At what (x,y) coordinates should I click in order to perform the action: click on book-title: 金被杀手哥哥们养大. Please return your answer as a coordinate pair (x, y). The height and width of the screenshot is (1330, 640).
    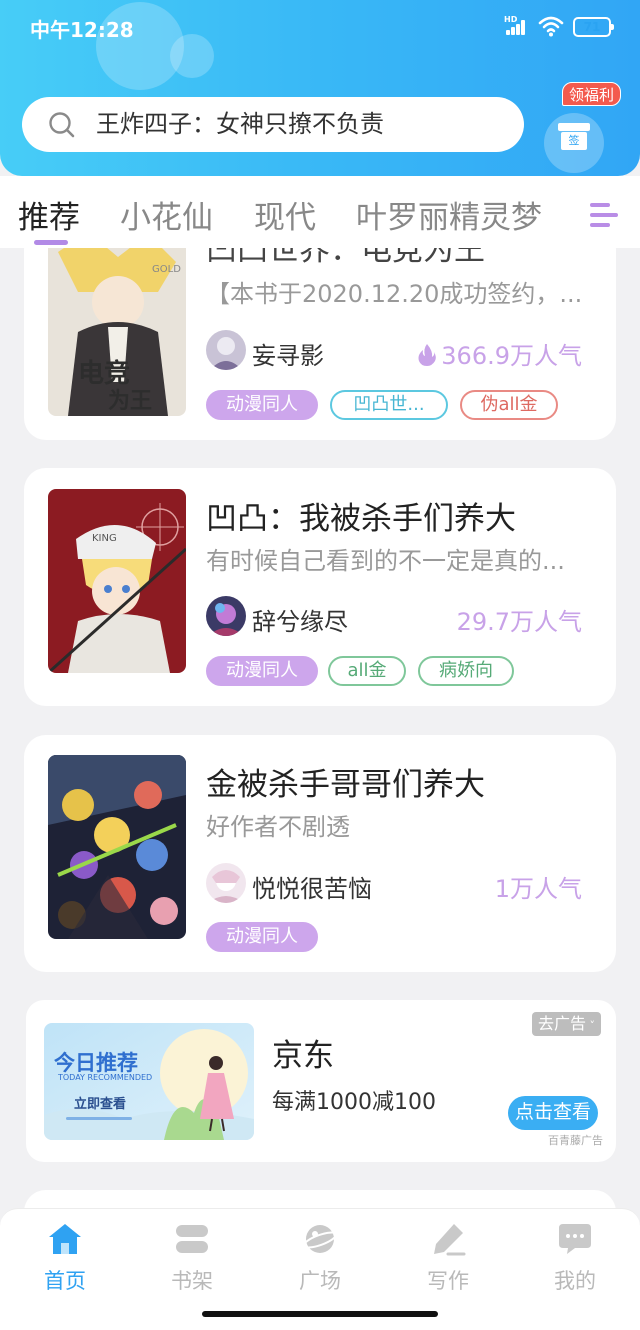
    Looking at the image, I should click on (345, 785).